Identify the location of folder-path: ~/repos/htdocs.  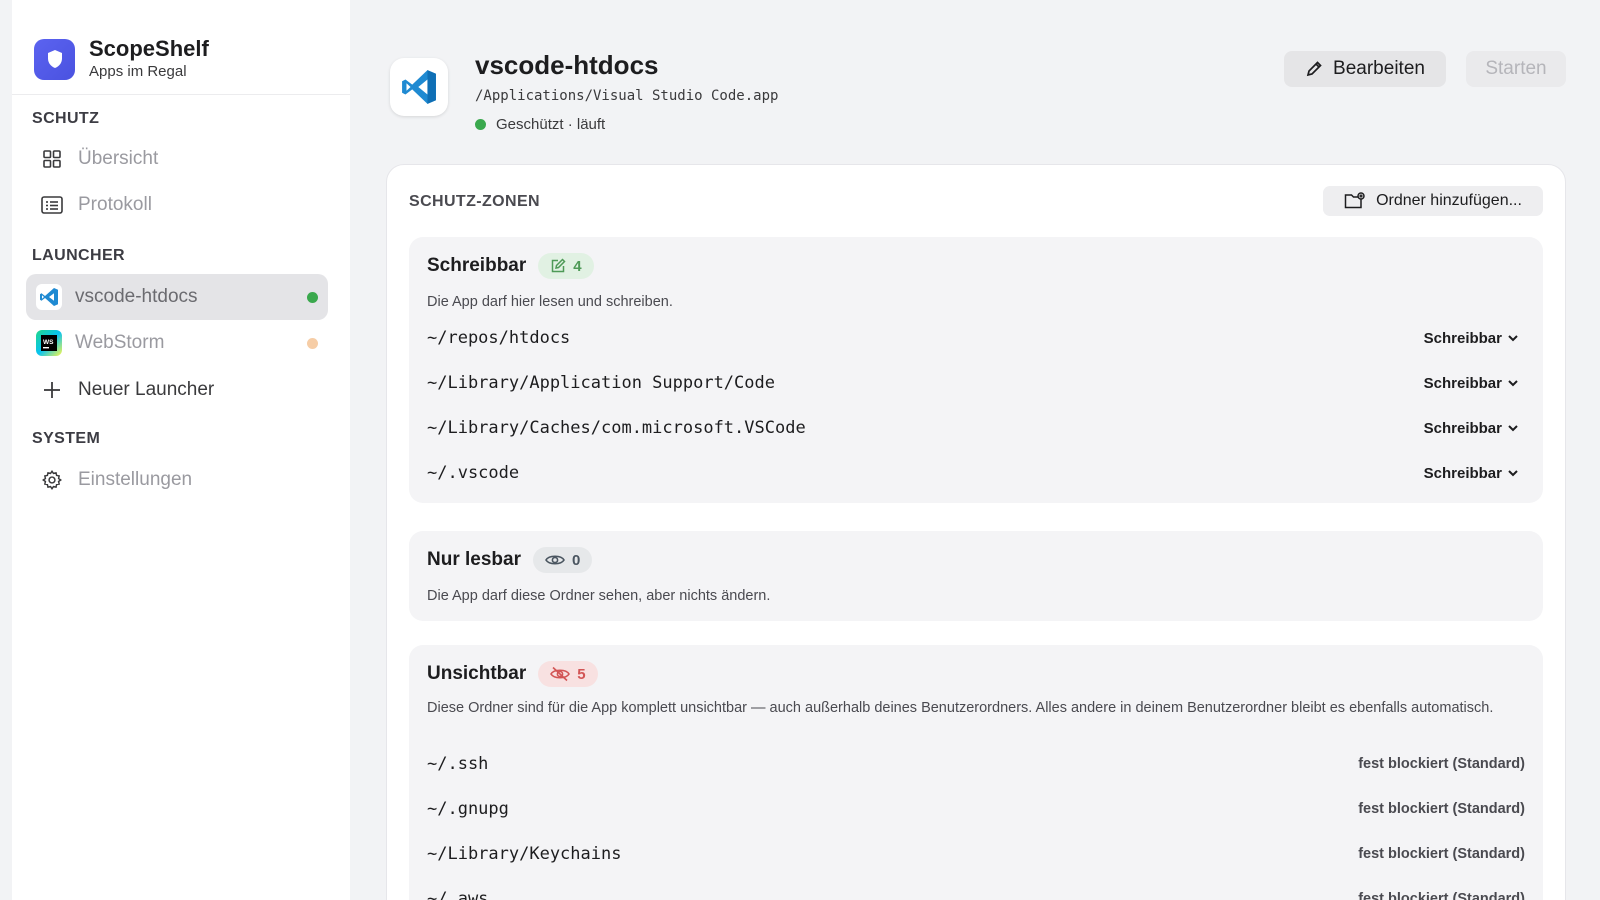
(499, 338).